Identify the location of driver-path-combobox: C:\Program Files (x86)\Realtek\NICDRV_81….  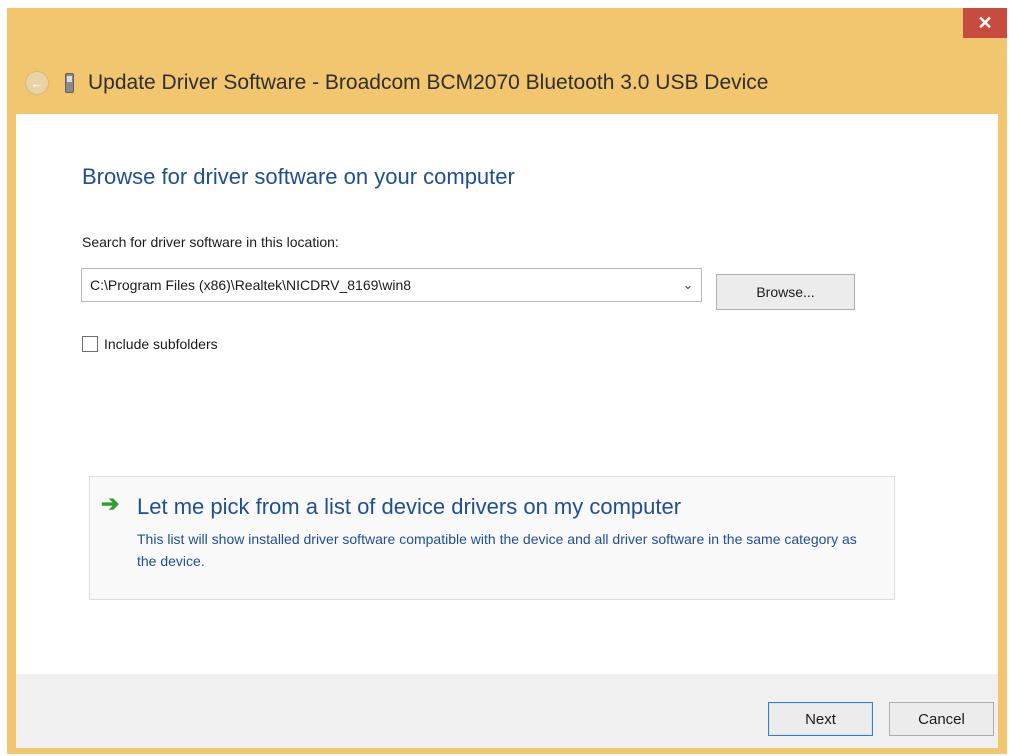
(391, 285).